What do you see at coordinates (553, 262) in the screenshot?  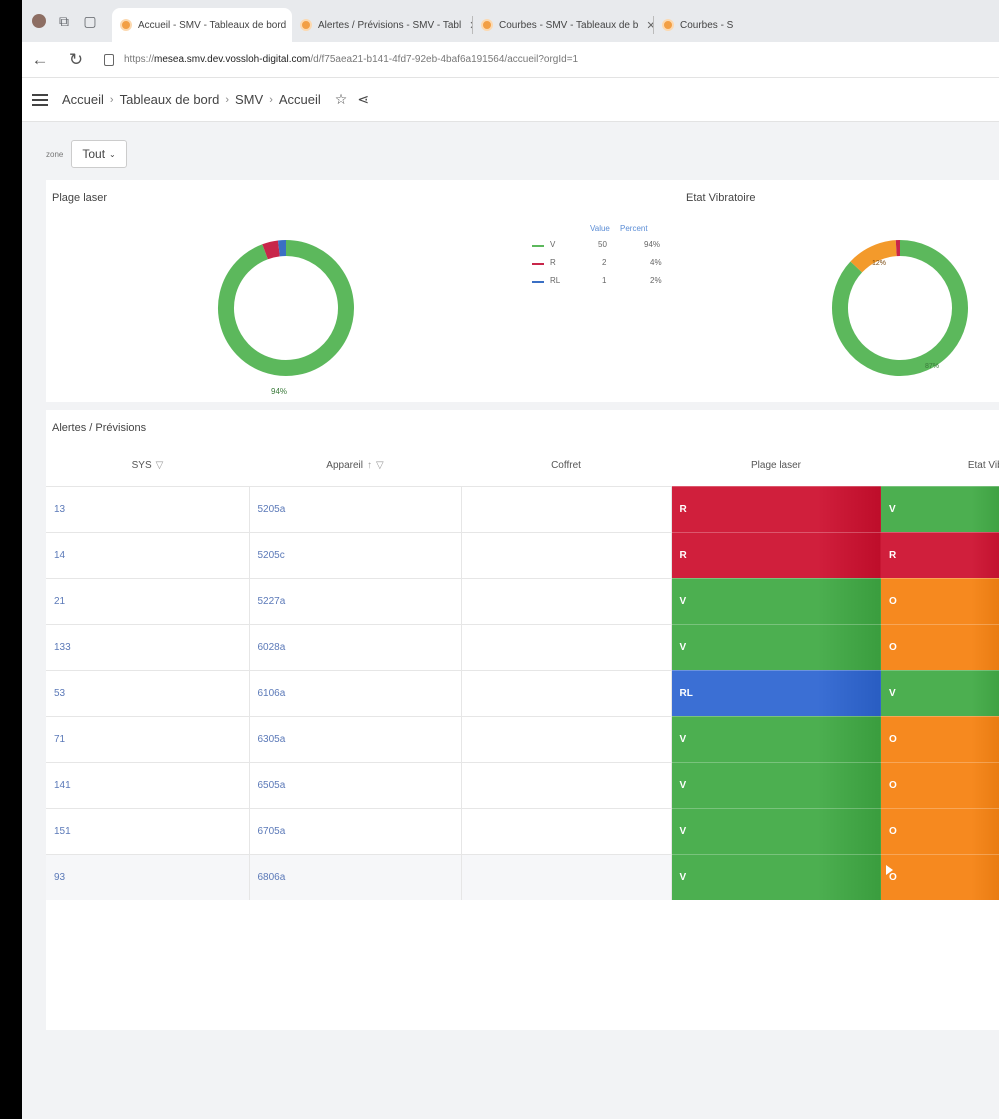 I see `legend-name: R` at bounding box center [553, 262].